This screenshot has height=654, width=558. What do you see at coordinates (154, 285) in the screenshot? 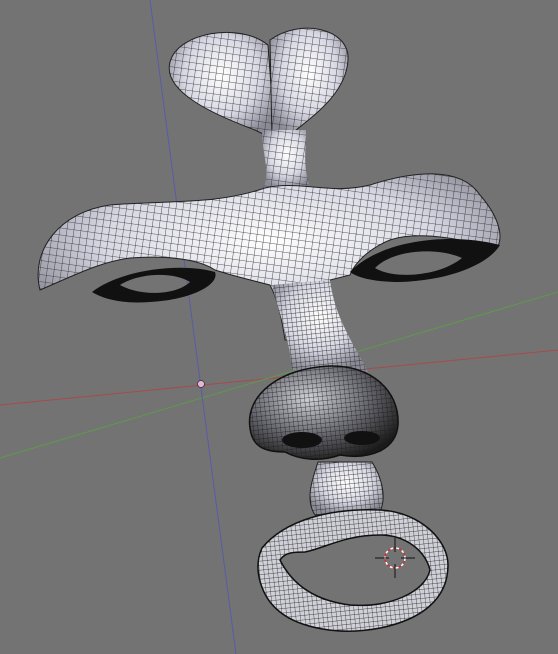
I see `left-eye-rim` at bounding box center [154, 285].